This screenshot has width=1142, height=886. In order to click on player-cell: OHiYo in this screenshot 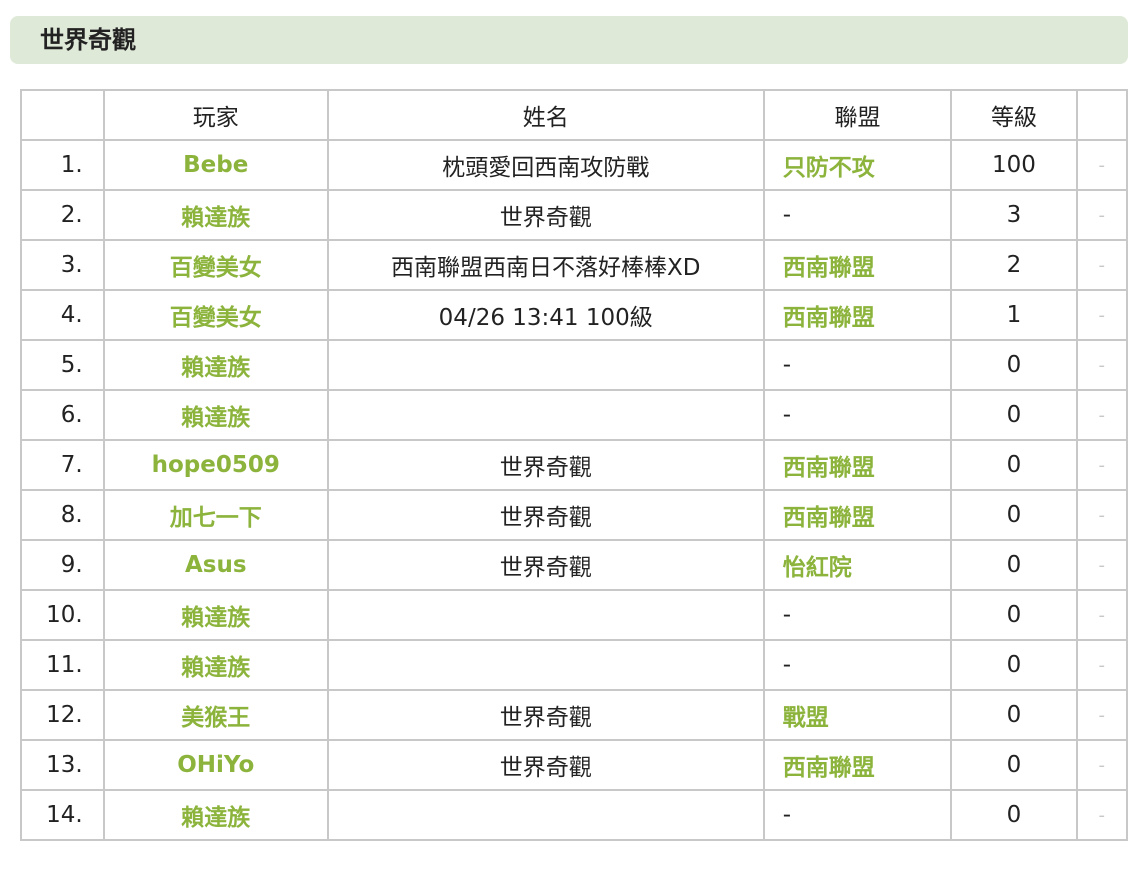, I will do `click(215, 765)`.